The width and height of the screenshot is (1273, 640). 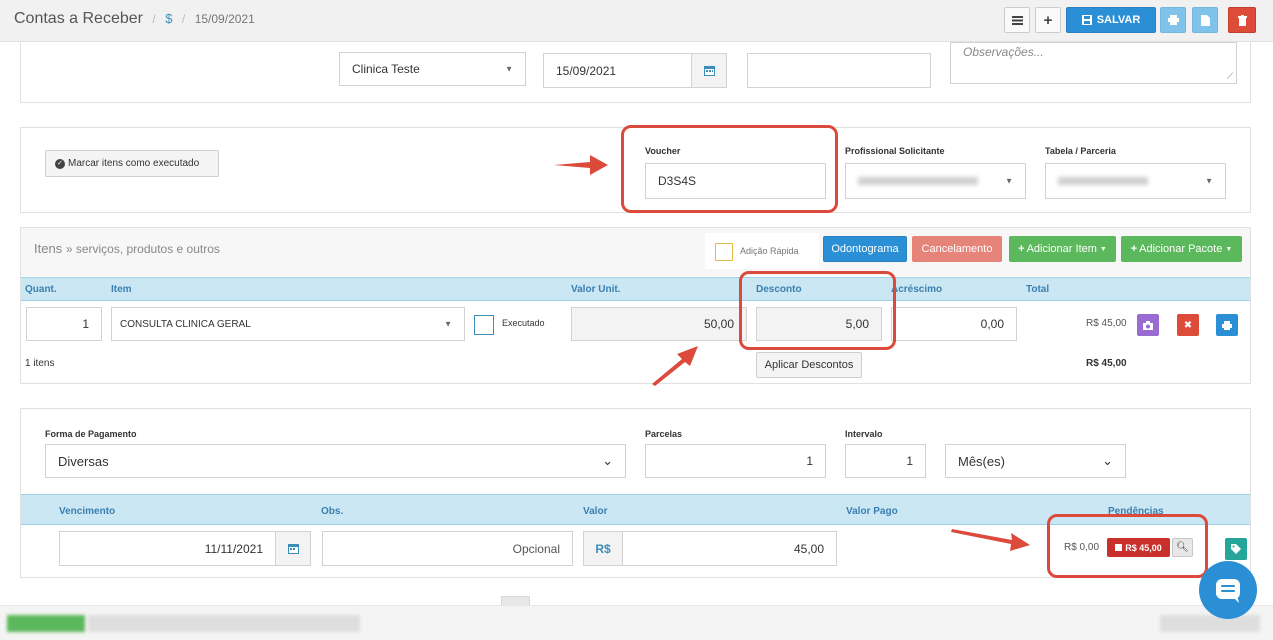 I want to click on col-valor-pago: Valor Pago, so click(x=872, y=511).